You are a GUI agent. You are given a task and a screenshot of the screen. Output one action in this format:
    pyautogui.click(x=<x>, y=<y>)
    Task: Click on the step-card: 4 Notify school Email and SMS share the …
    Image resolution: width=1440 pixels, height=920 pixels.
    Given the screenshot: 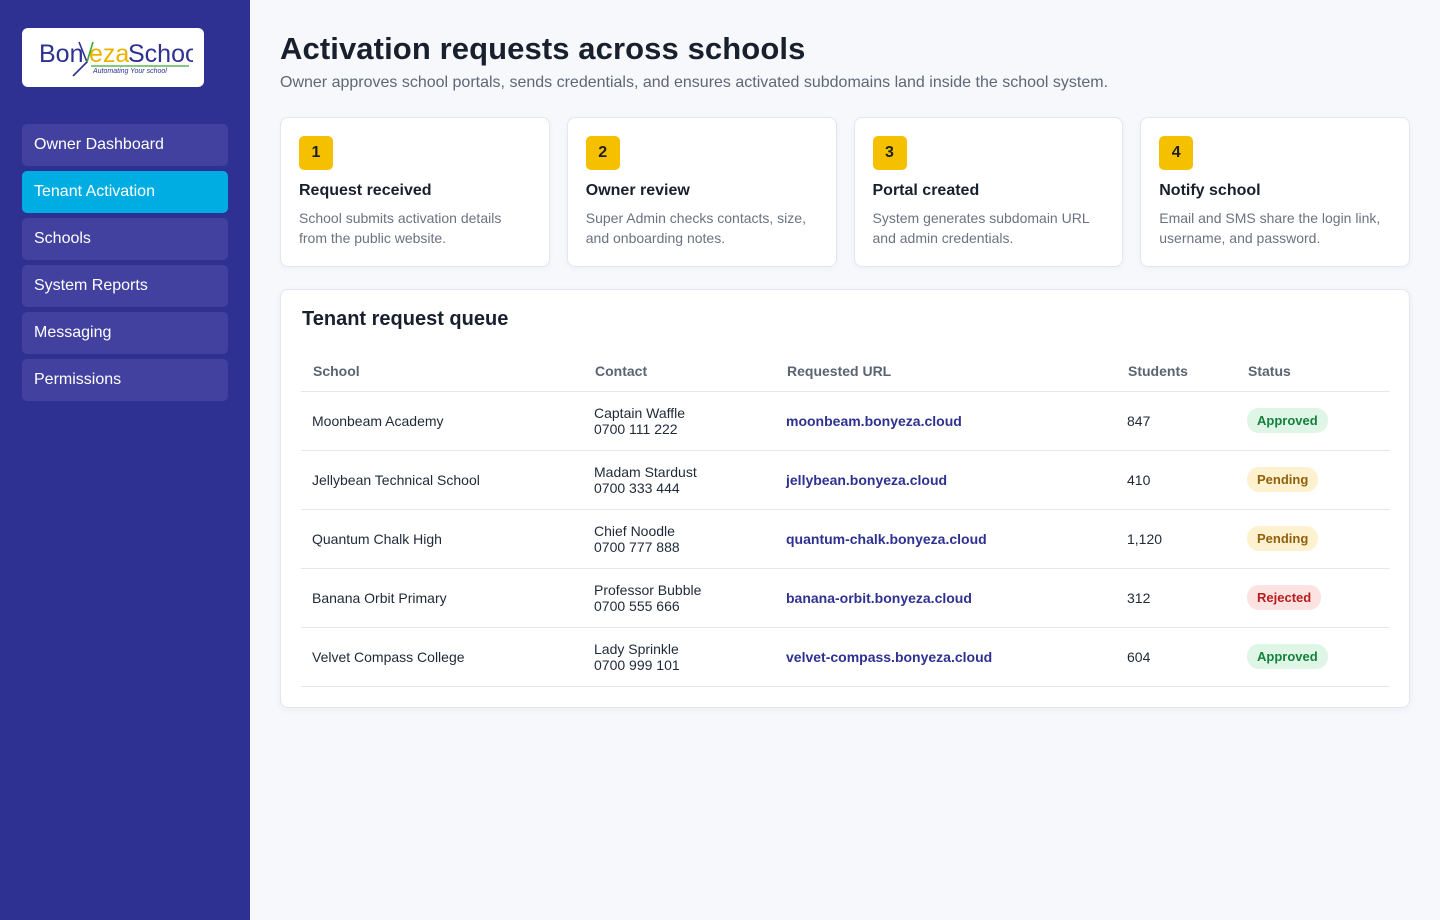 What is the action you would take?
    pyautogui.click(x=1275, y=192)
    